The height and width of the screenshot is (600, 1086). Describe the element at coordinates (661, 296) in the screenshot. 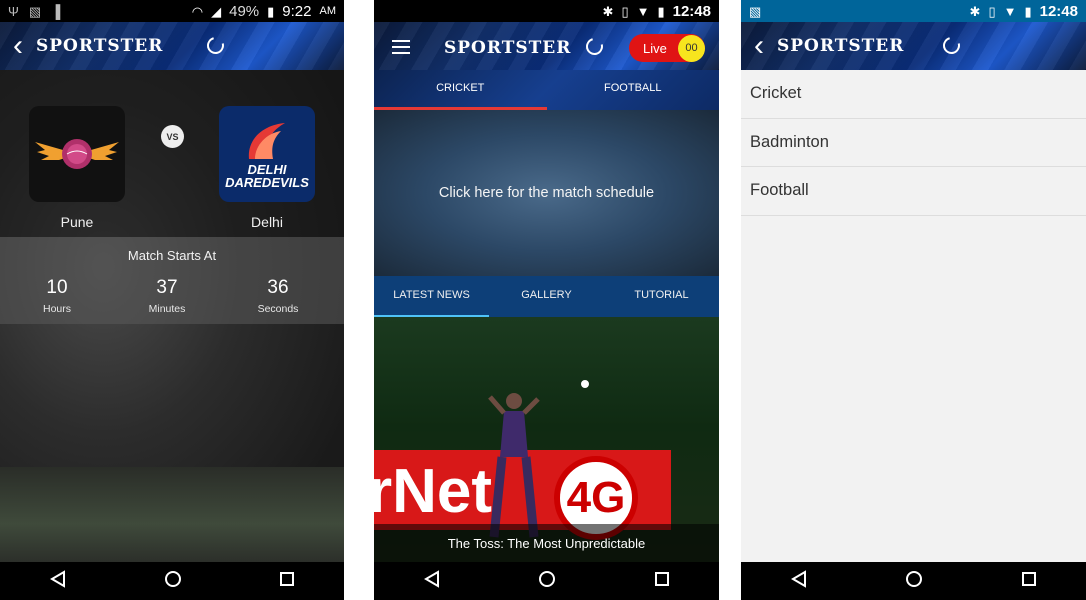

I see `tab-tutorial: TUTORIAL` at that location.